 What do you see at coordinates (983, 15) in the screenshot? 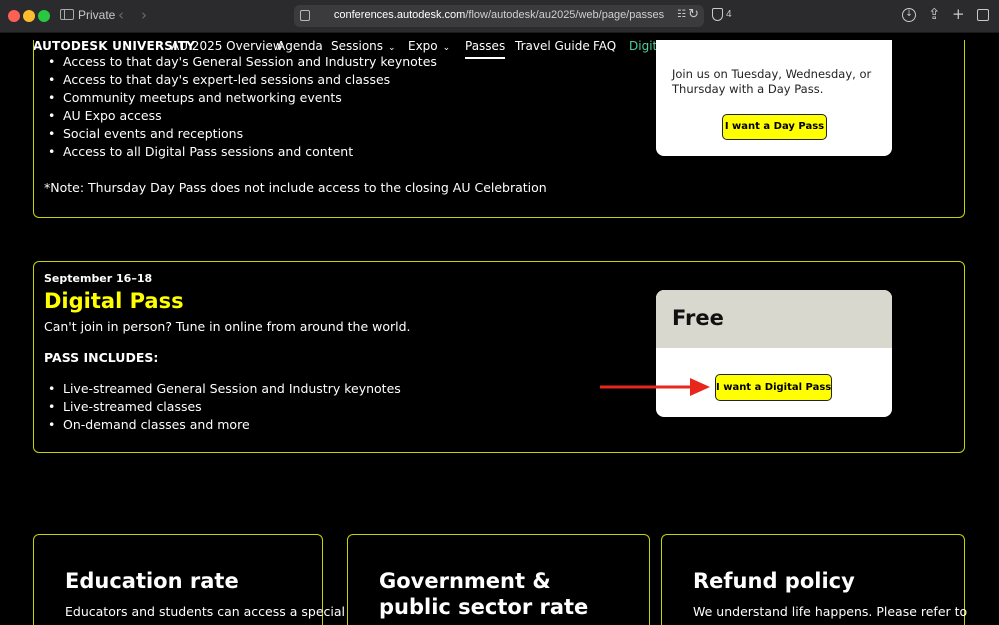
I see `tab-overview-icon` at bounding box center [983, 15].